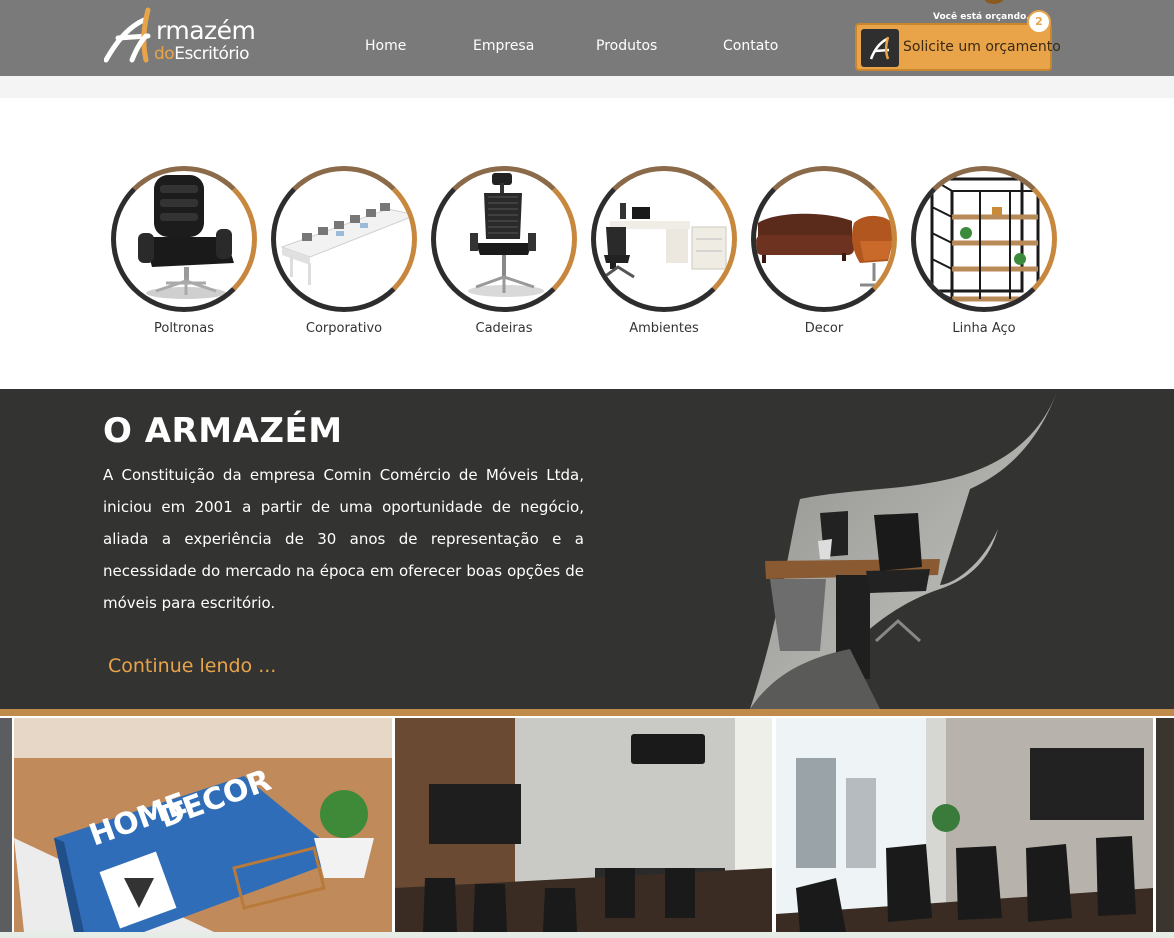 This screenshot has height=938, width=1174. Describe the element at coordinates (202, 54) in the screenshot. I see `logo-subwordmark: doEscritório` at that location.